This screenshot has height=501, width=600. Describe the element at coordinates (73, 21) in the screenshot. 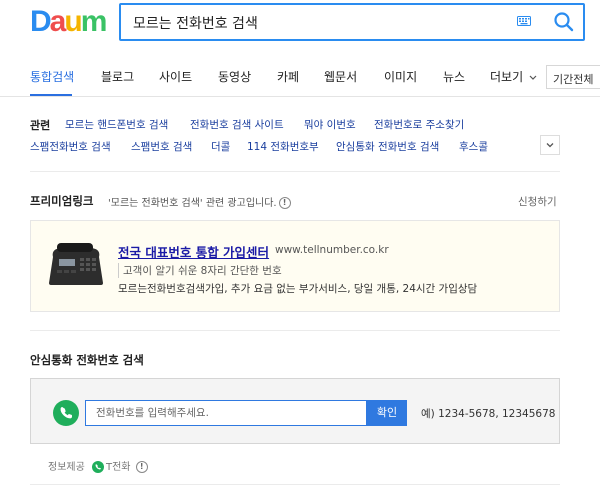

I see `logo-letter-u: u` at that location.